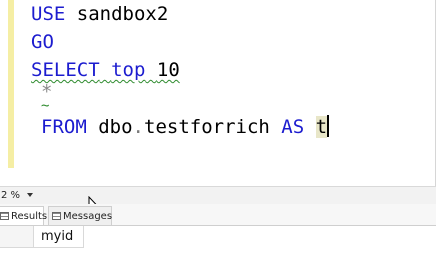  Describe the element at coordinates (207, 127) in the screenshot. I see `table-name: testforrich` at that location.